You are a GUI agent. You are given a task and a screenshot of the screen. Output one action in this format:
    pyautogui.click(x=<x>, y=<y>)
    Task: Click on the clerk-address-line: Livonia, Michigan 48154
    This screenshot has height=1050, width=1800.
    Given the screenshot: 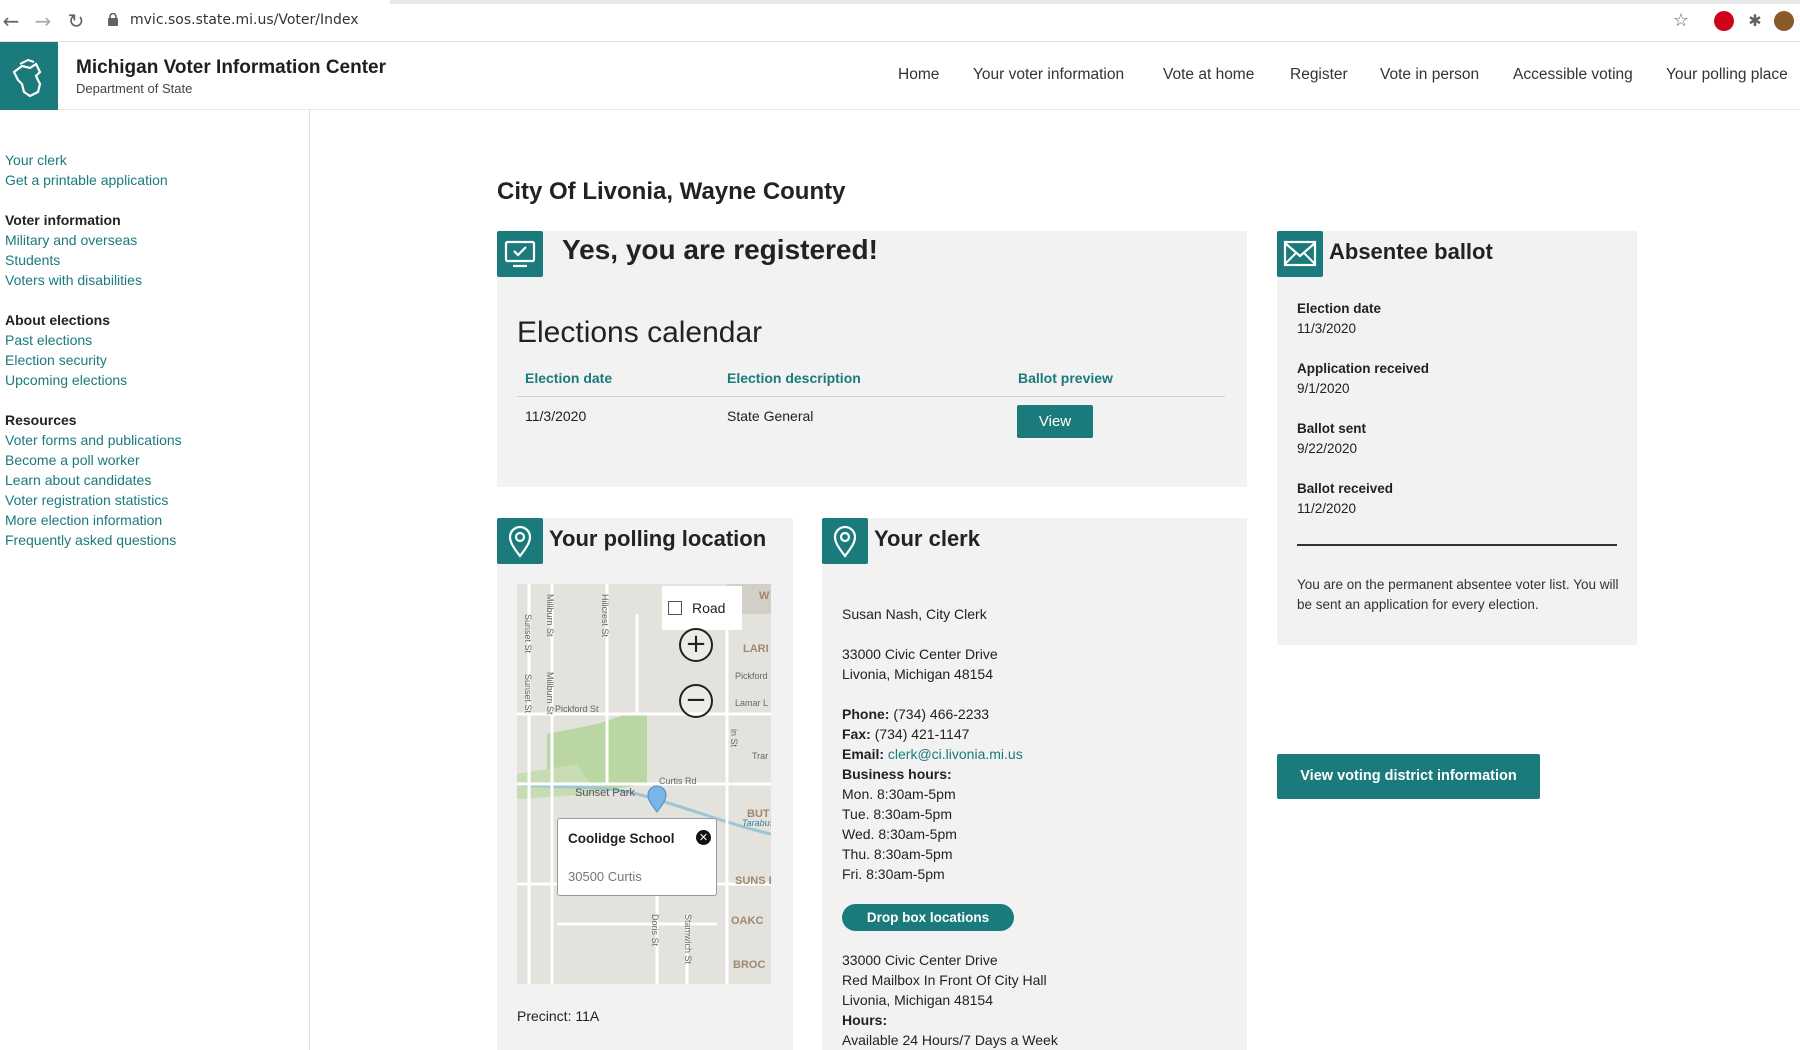 What is the action you would take?
    pyautogui.click(x=917, y=674)
    